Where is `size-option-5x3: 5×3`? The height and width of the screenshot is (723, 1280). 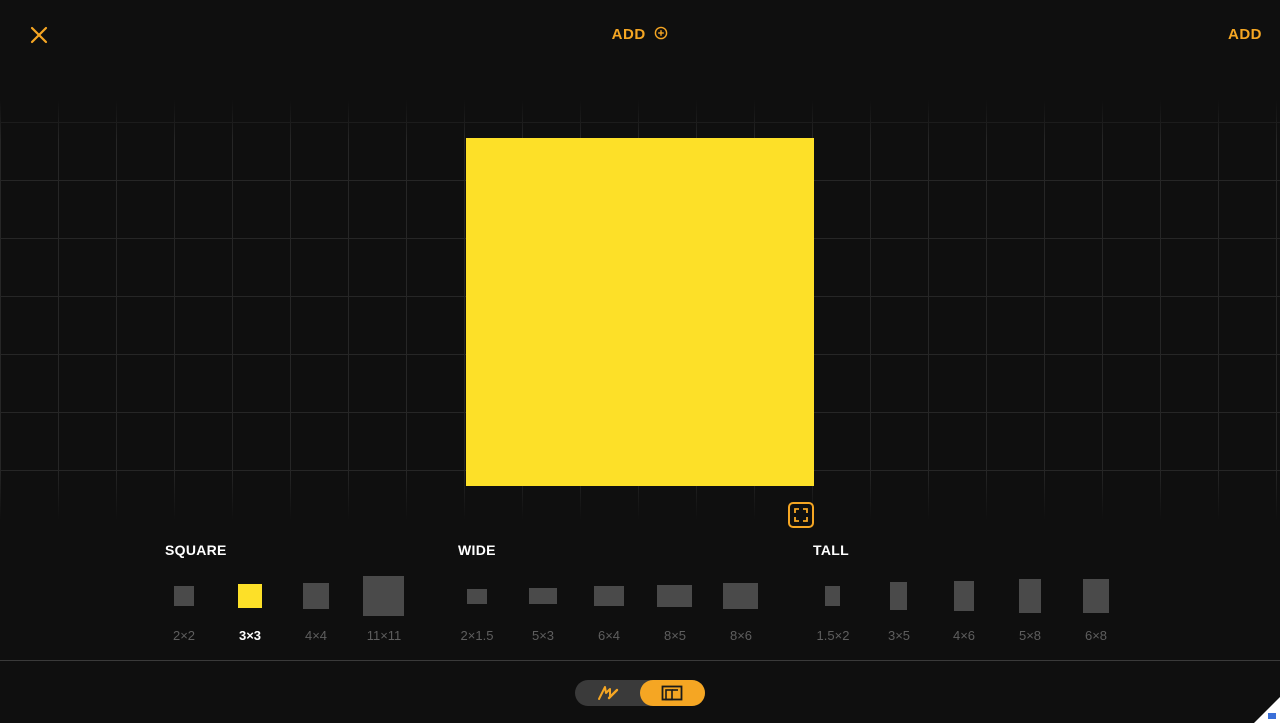 size-option-5x3: 5×3 is located at coordinates (543, 608).